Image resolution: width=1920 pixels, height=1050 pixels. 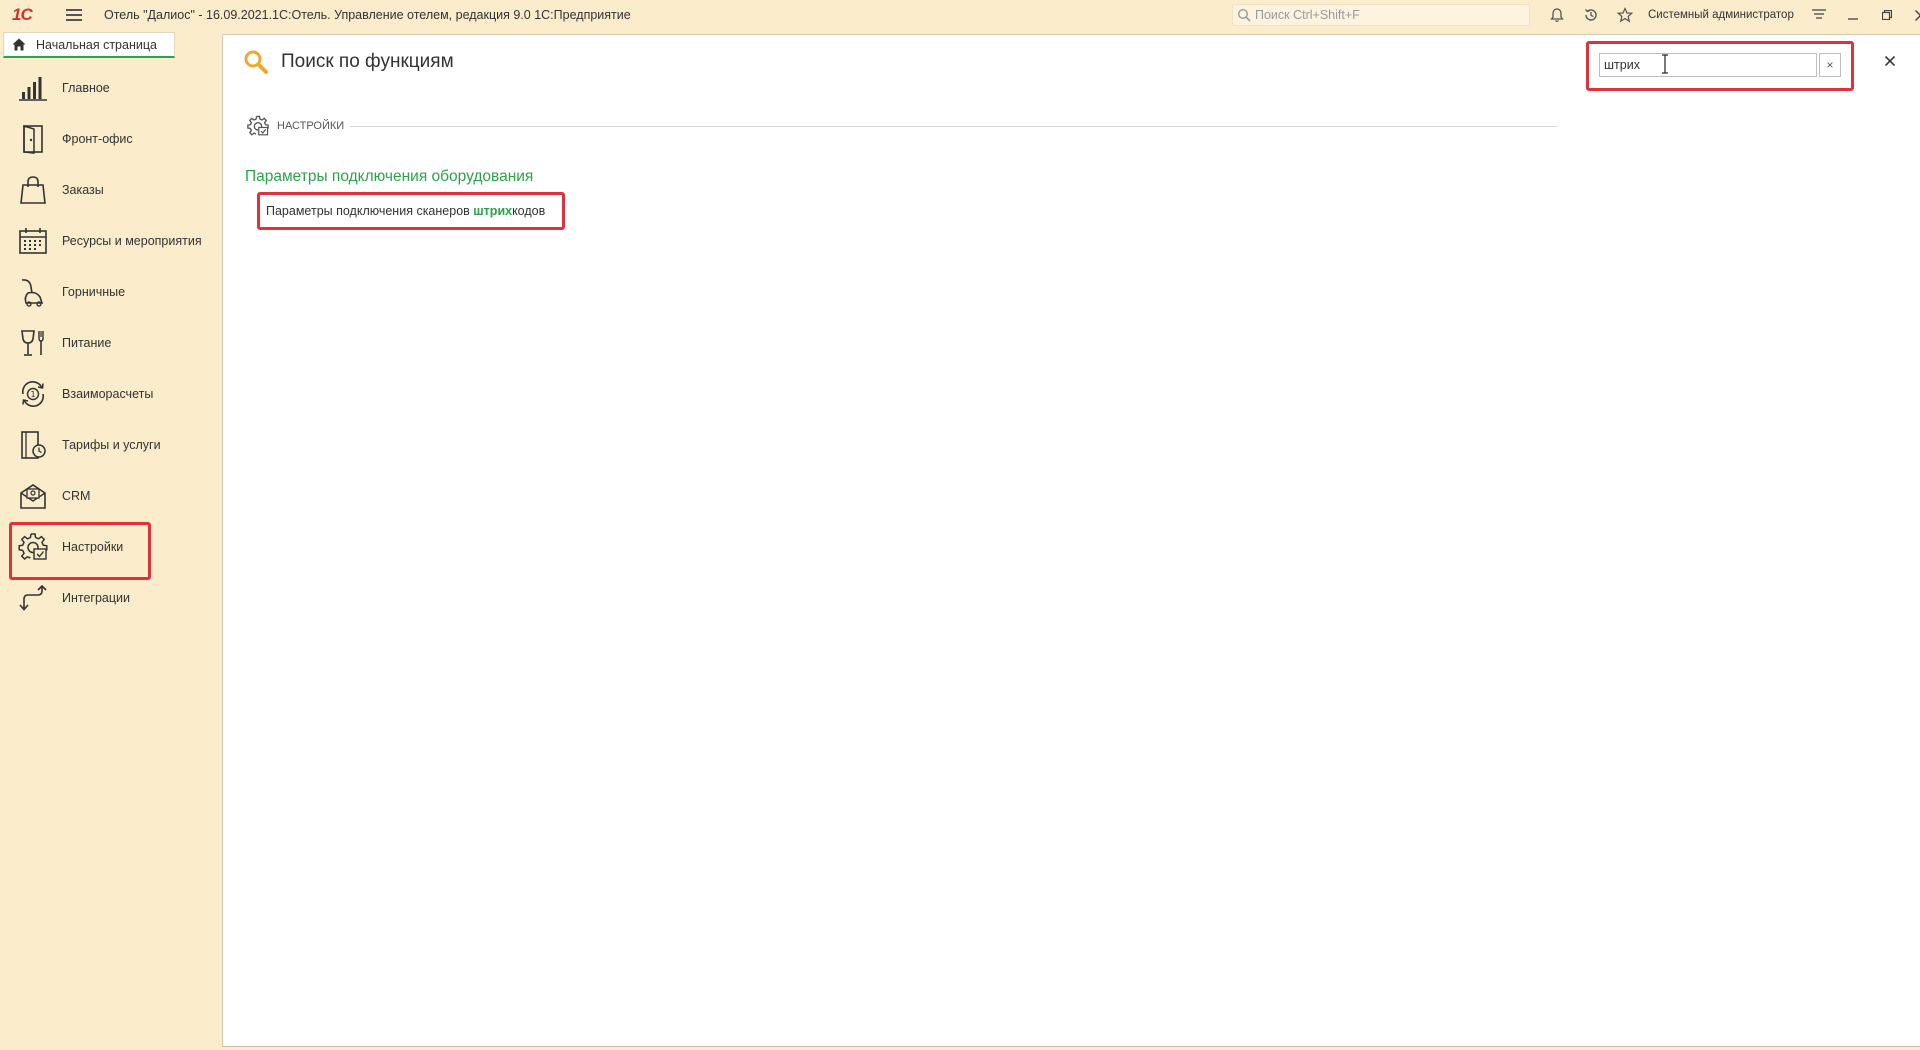 I want to click on section-divider, so click(x=953, y=126).